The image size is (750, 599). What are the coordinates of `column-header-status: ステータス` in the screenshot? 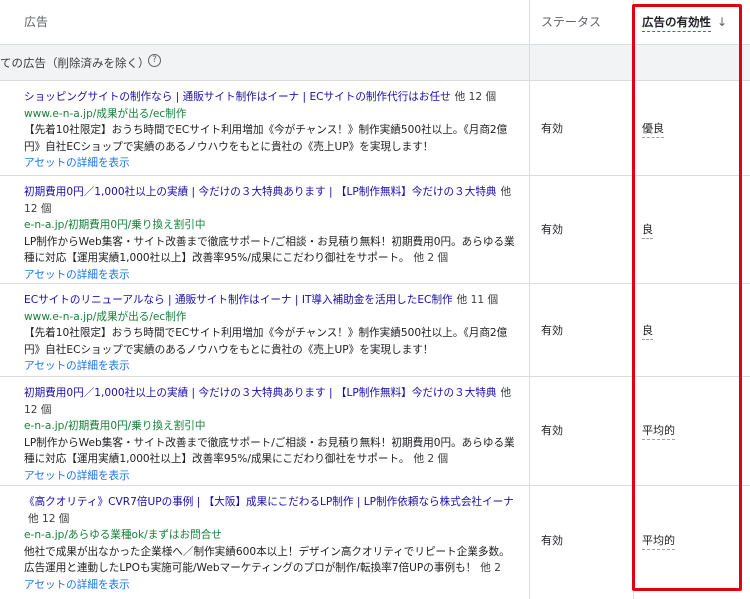 It's located at (571, 22).